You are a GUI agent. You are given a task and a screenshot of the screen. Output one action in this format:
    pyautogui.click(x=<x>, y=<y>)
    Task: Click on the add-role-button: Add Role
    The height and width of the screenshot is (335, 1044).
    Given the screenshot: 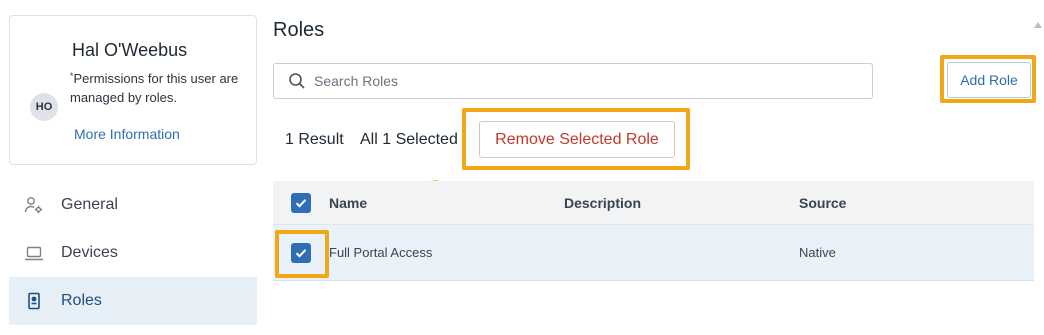 What is the action you would take?
    pyautogui.click(x=989, y=80)
    